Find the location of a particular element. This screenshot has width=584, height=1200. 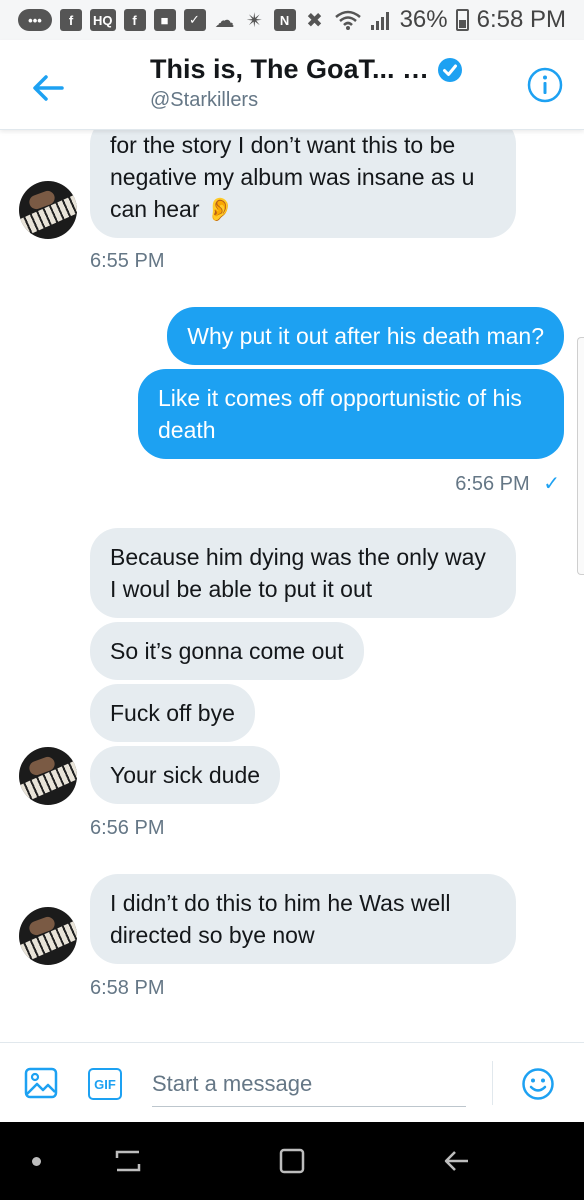

cloud-icon: ☁ is located at coordinates (224, 20).